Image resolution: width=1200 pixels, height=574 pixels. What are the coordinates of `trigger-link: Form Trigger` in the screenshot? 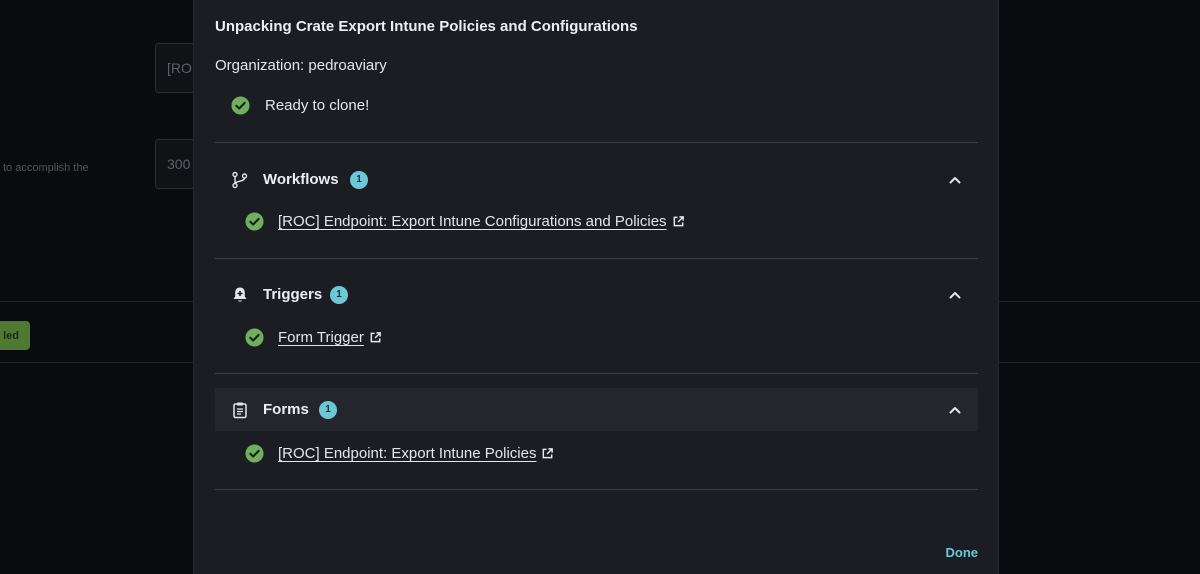 It's located at (321, 337).